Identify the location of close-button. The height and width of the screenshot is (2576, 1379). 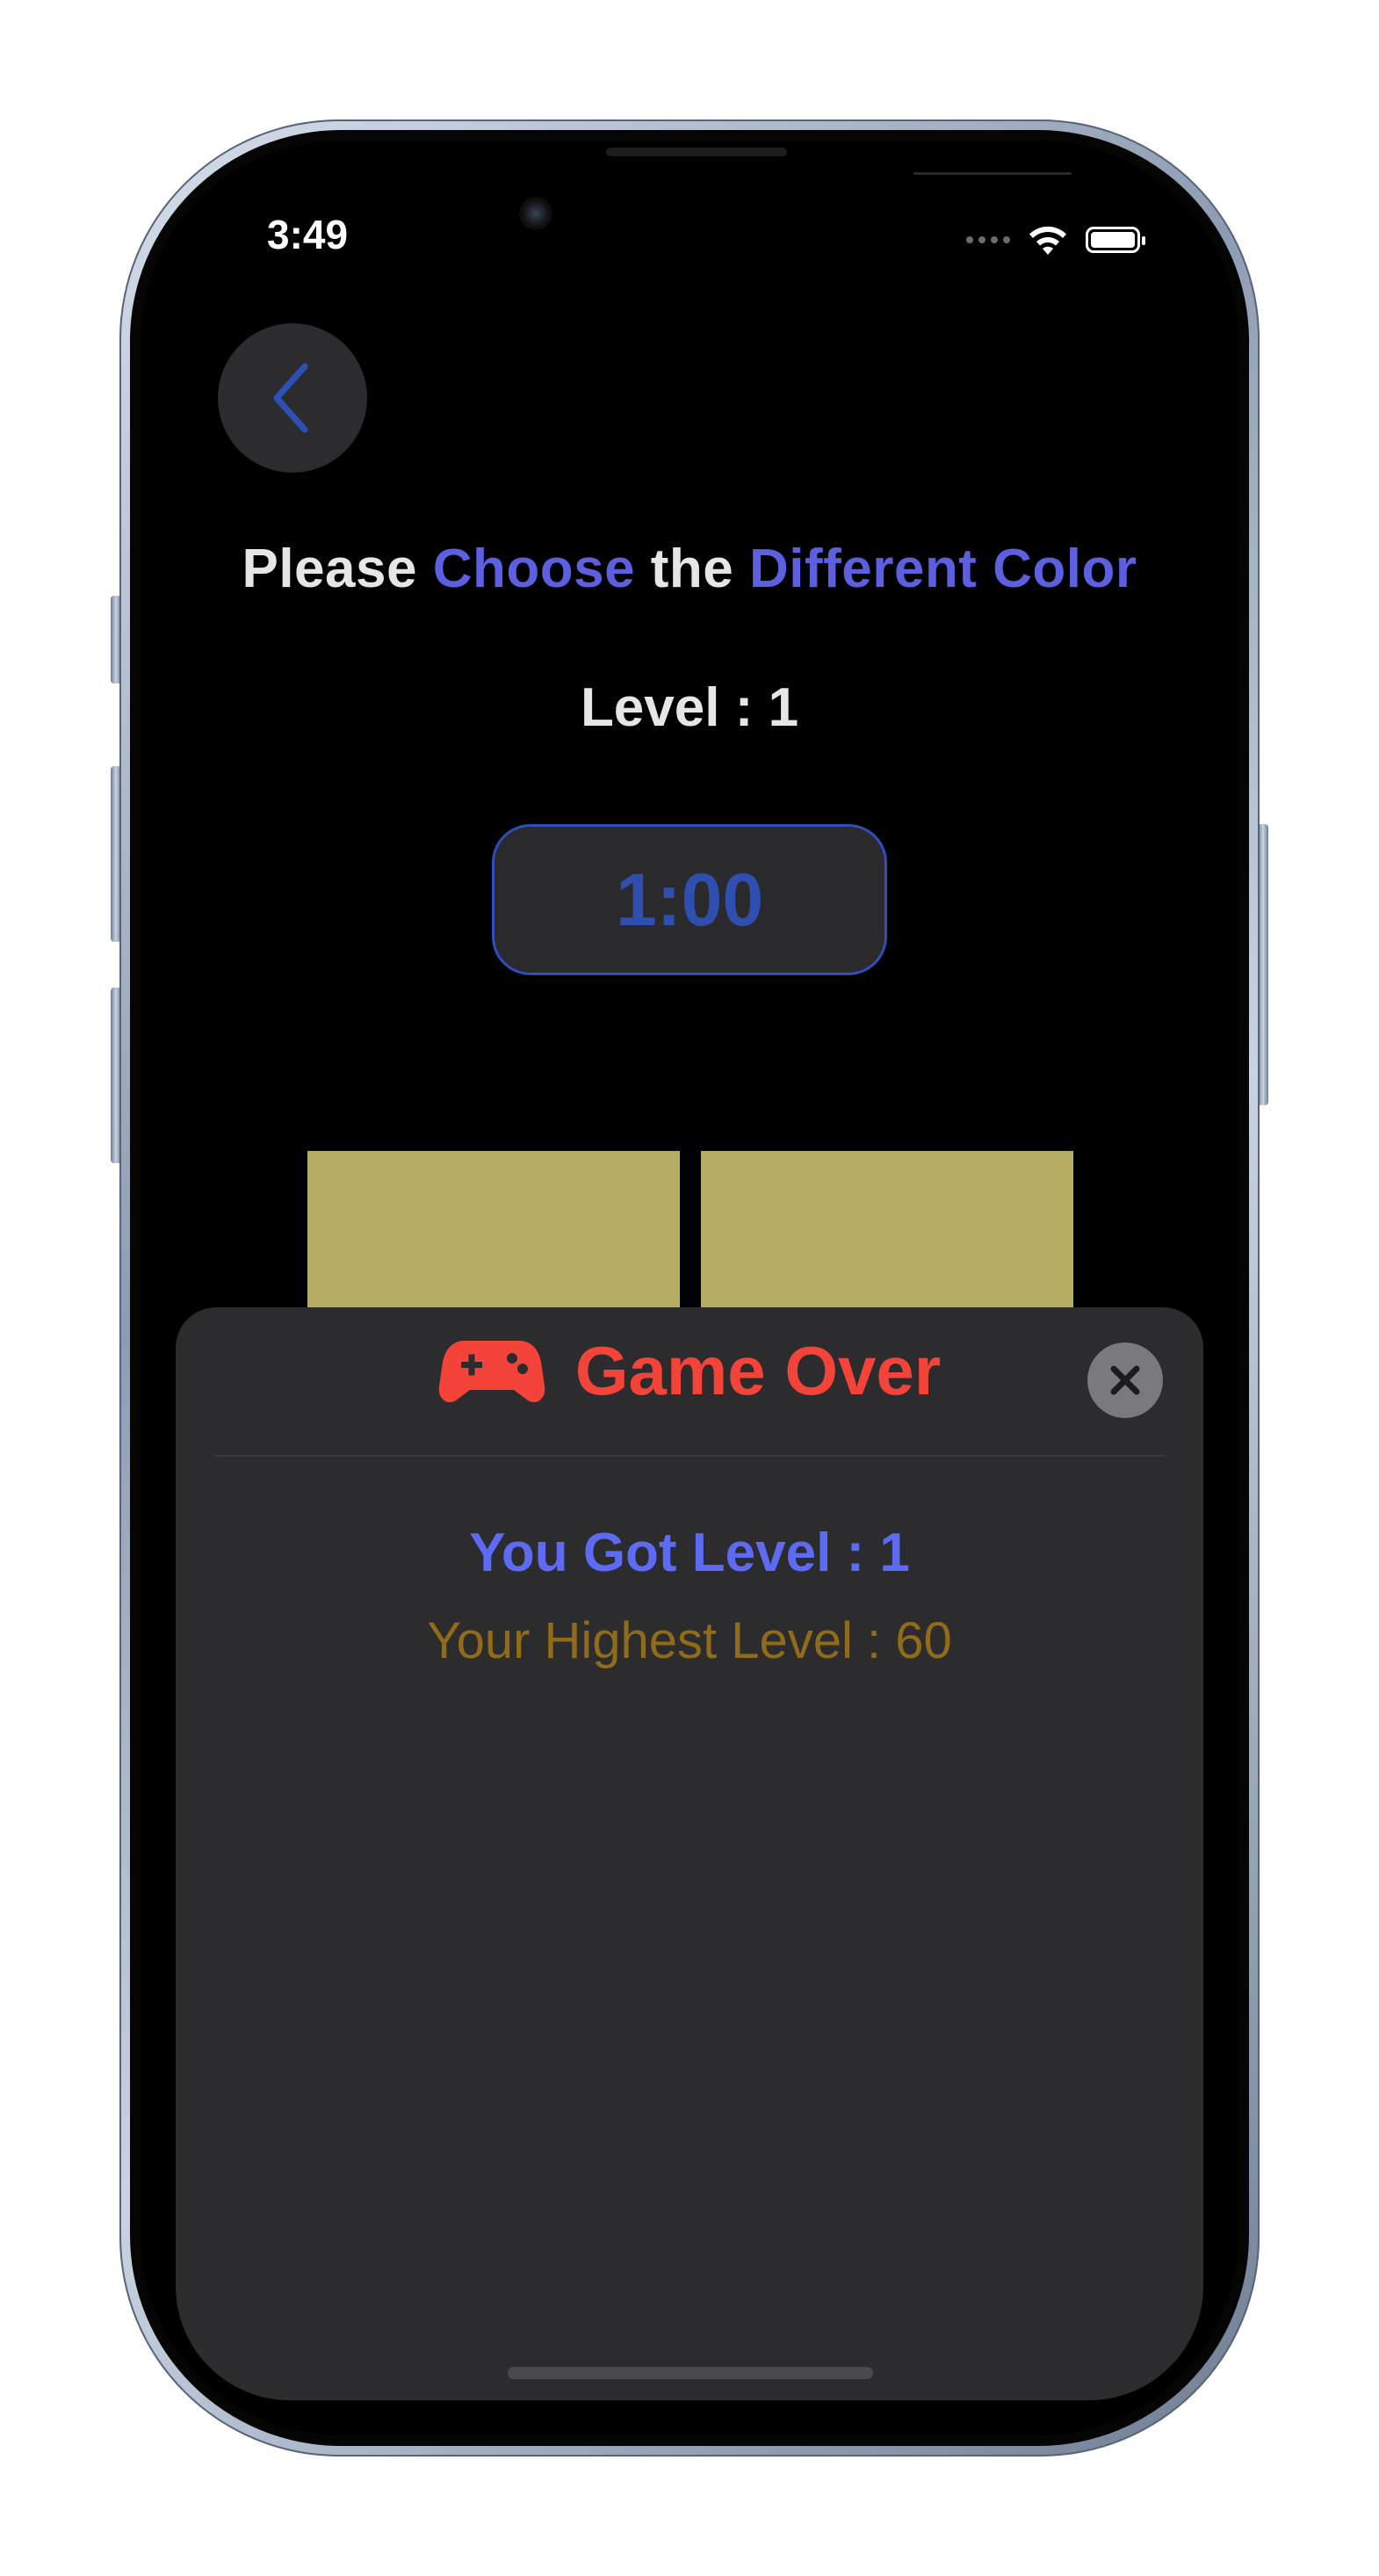
(1125, 1380).